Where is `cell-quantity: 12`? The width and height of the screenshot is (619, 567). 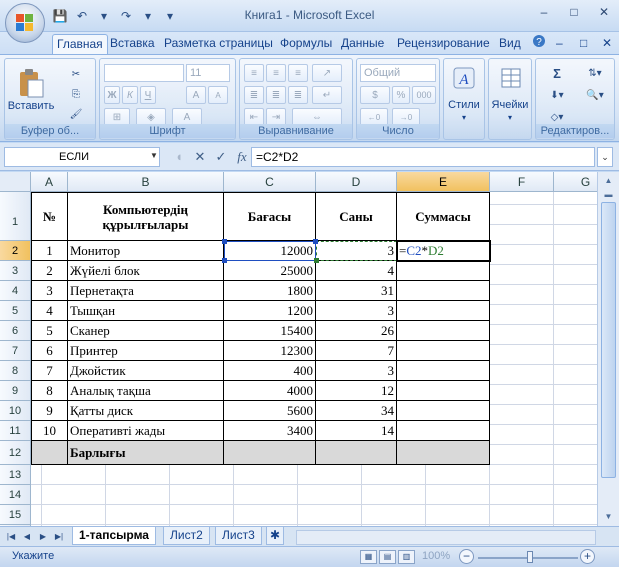 cell-quantity: 12 is located at coordinates (356, 391).